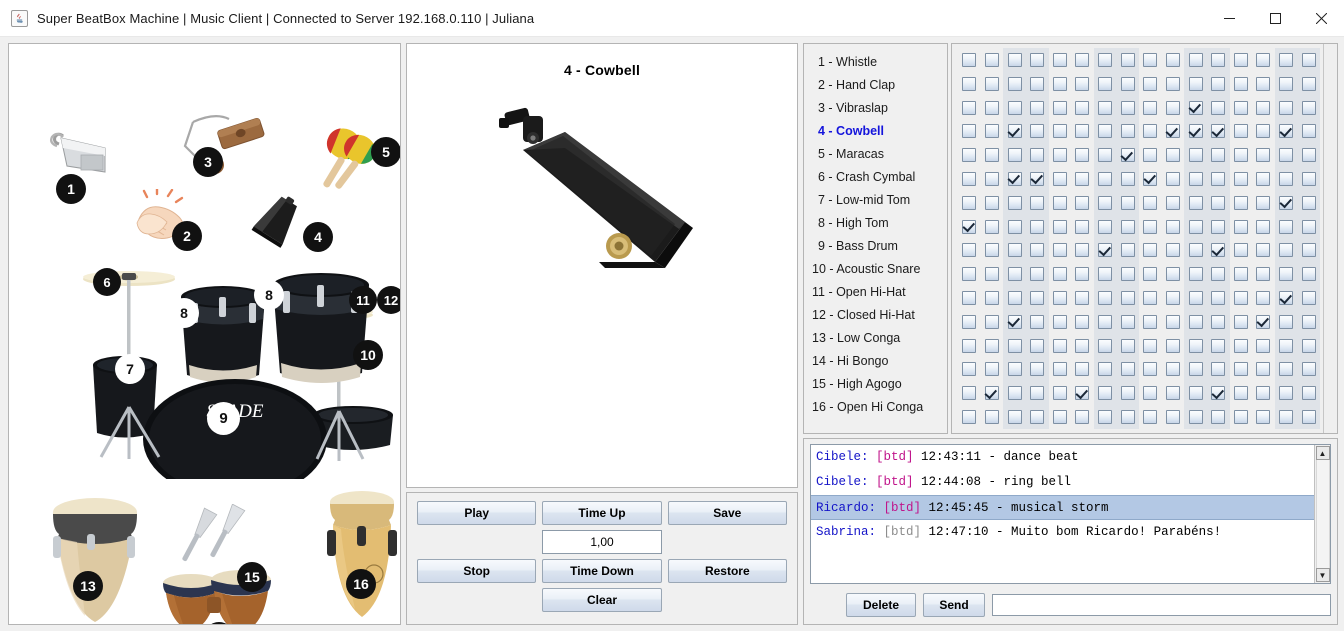  Describe the element at coordinates (1240, 83) in the screenshot. I see `beat-checkbox-r2-c13` at that location.